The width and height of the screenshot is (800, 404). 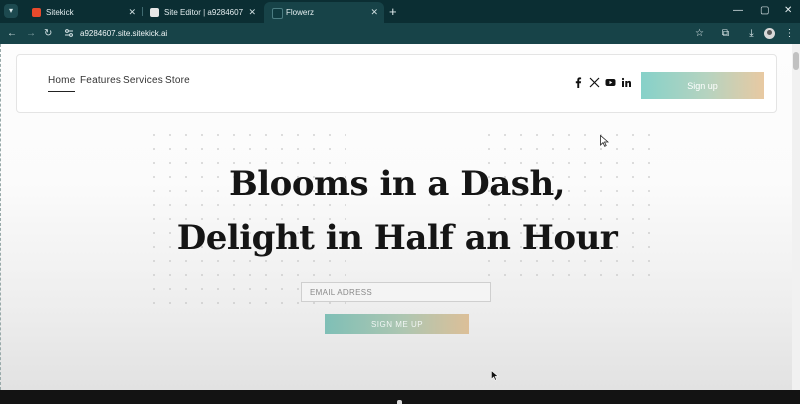 I want to click on new-tab-button: +, so click(x=393, y=11).